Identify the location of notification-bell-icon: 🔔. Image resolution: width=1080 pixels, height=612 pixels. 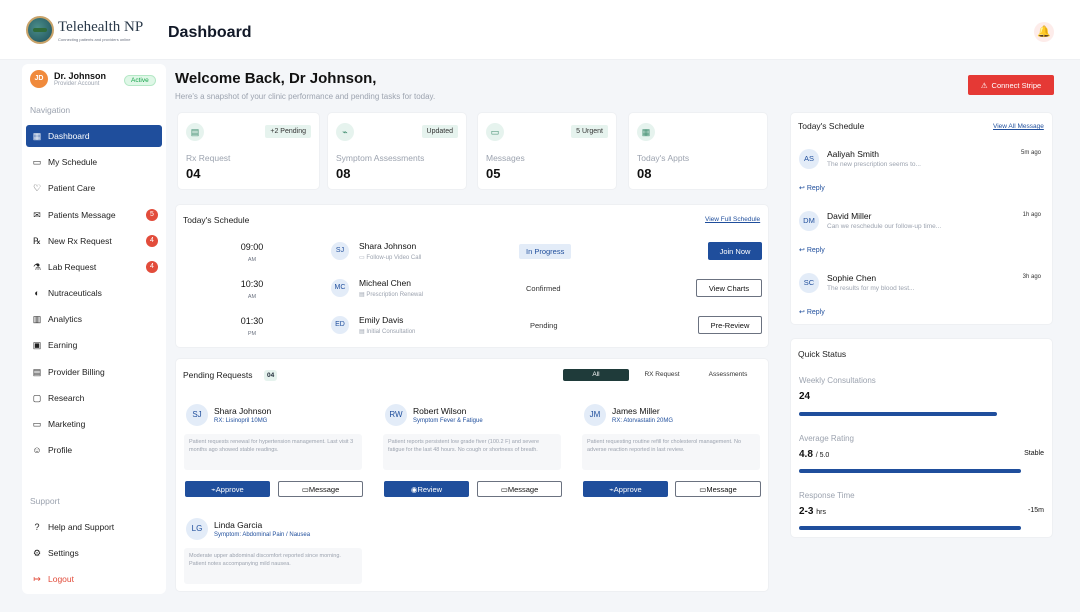
(1044, 32).